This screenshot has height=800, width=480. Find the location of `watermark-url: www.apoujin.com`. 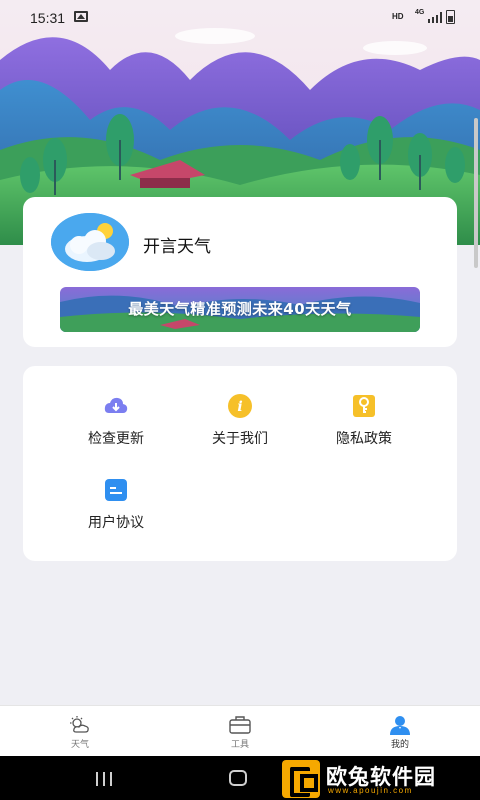

watermark-url: www.apoujin.com is located at coordinates (370, 790).